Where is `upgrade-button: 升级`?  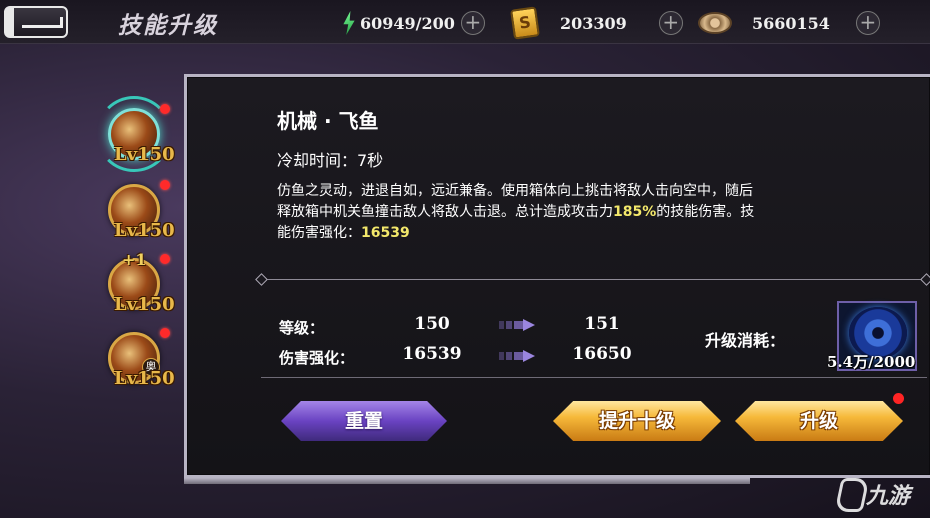 upgrade-button: 升级 is located at coordinates (819, 421).